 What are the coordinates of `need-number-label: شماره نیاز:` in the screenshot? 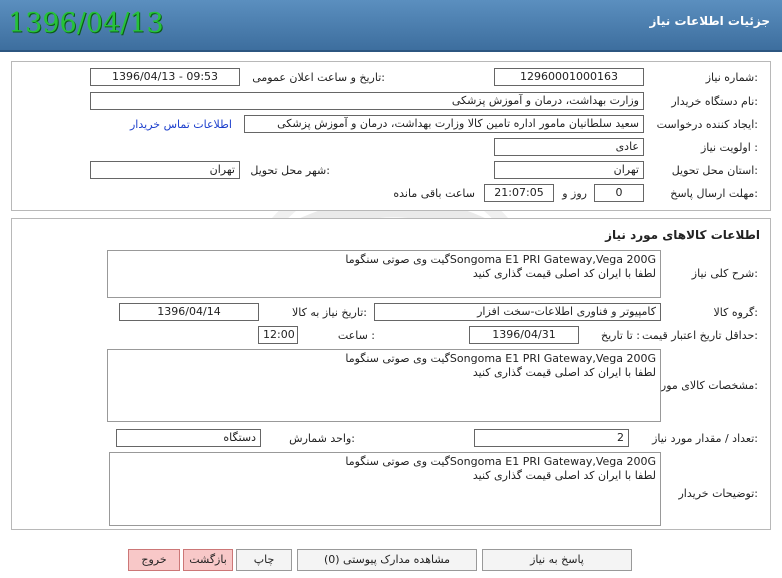 It's located at (731, 77).